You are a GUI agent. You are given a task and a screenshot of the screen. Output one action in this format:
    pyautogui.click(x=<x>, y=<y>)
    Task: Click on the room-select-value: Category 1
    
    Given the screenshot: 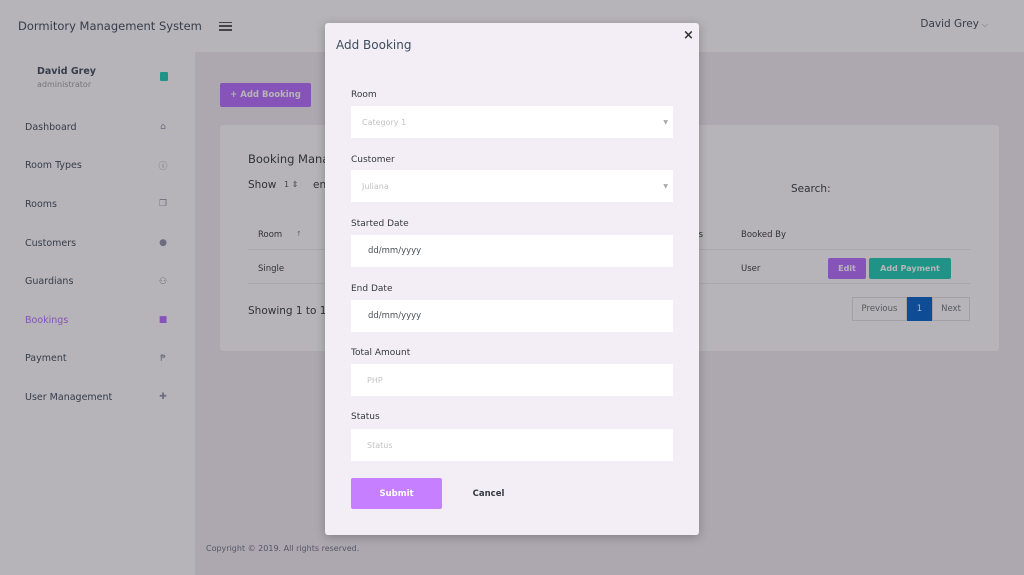 What is the action you would take?
    pyautogui.click(x=384, y=122)
    